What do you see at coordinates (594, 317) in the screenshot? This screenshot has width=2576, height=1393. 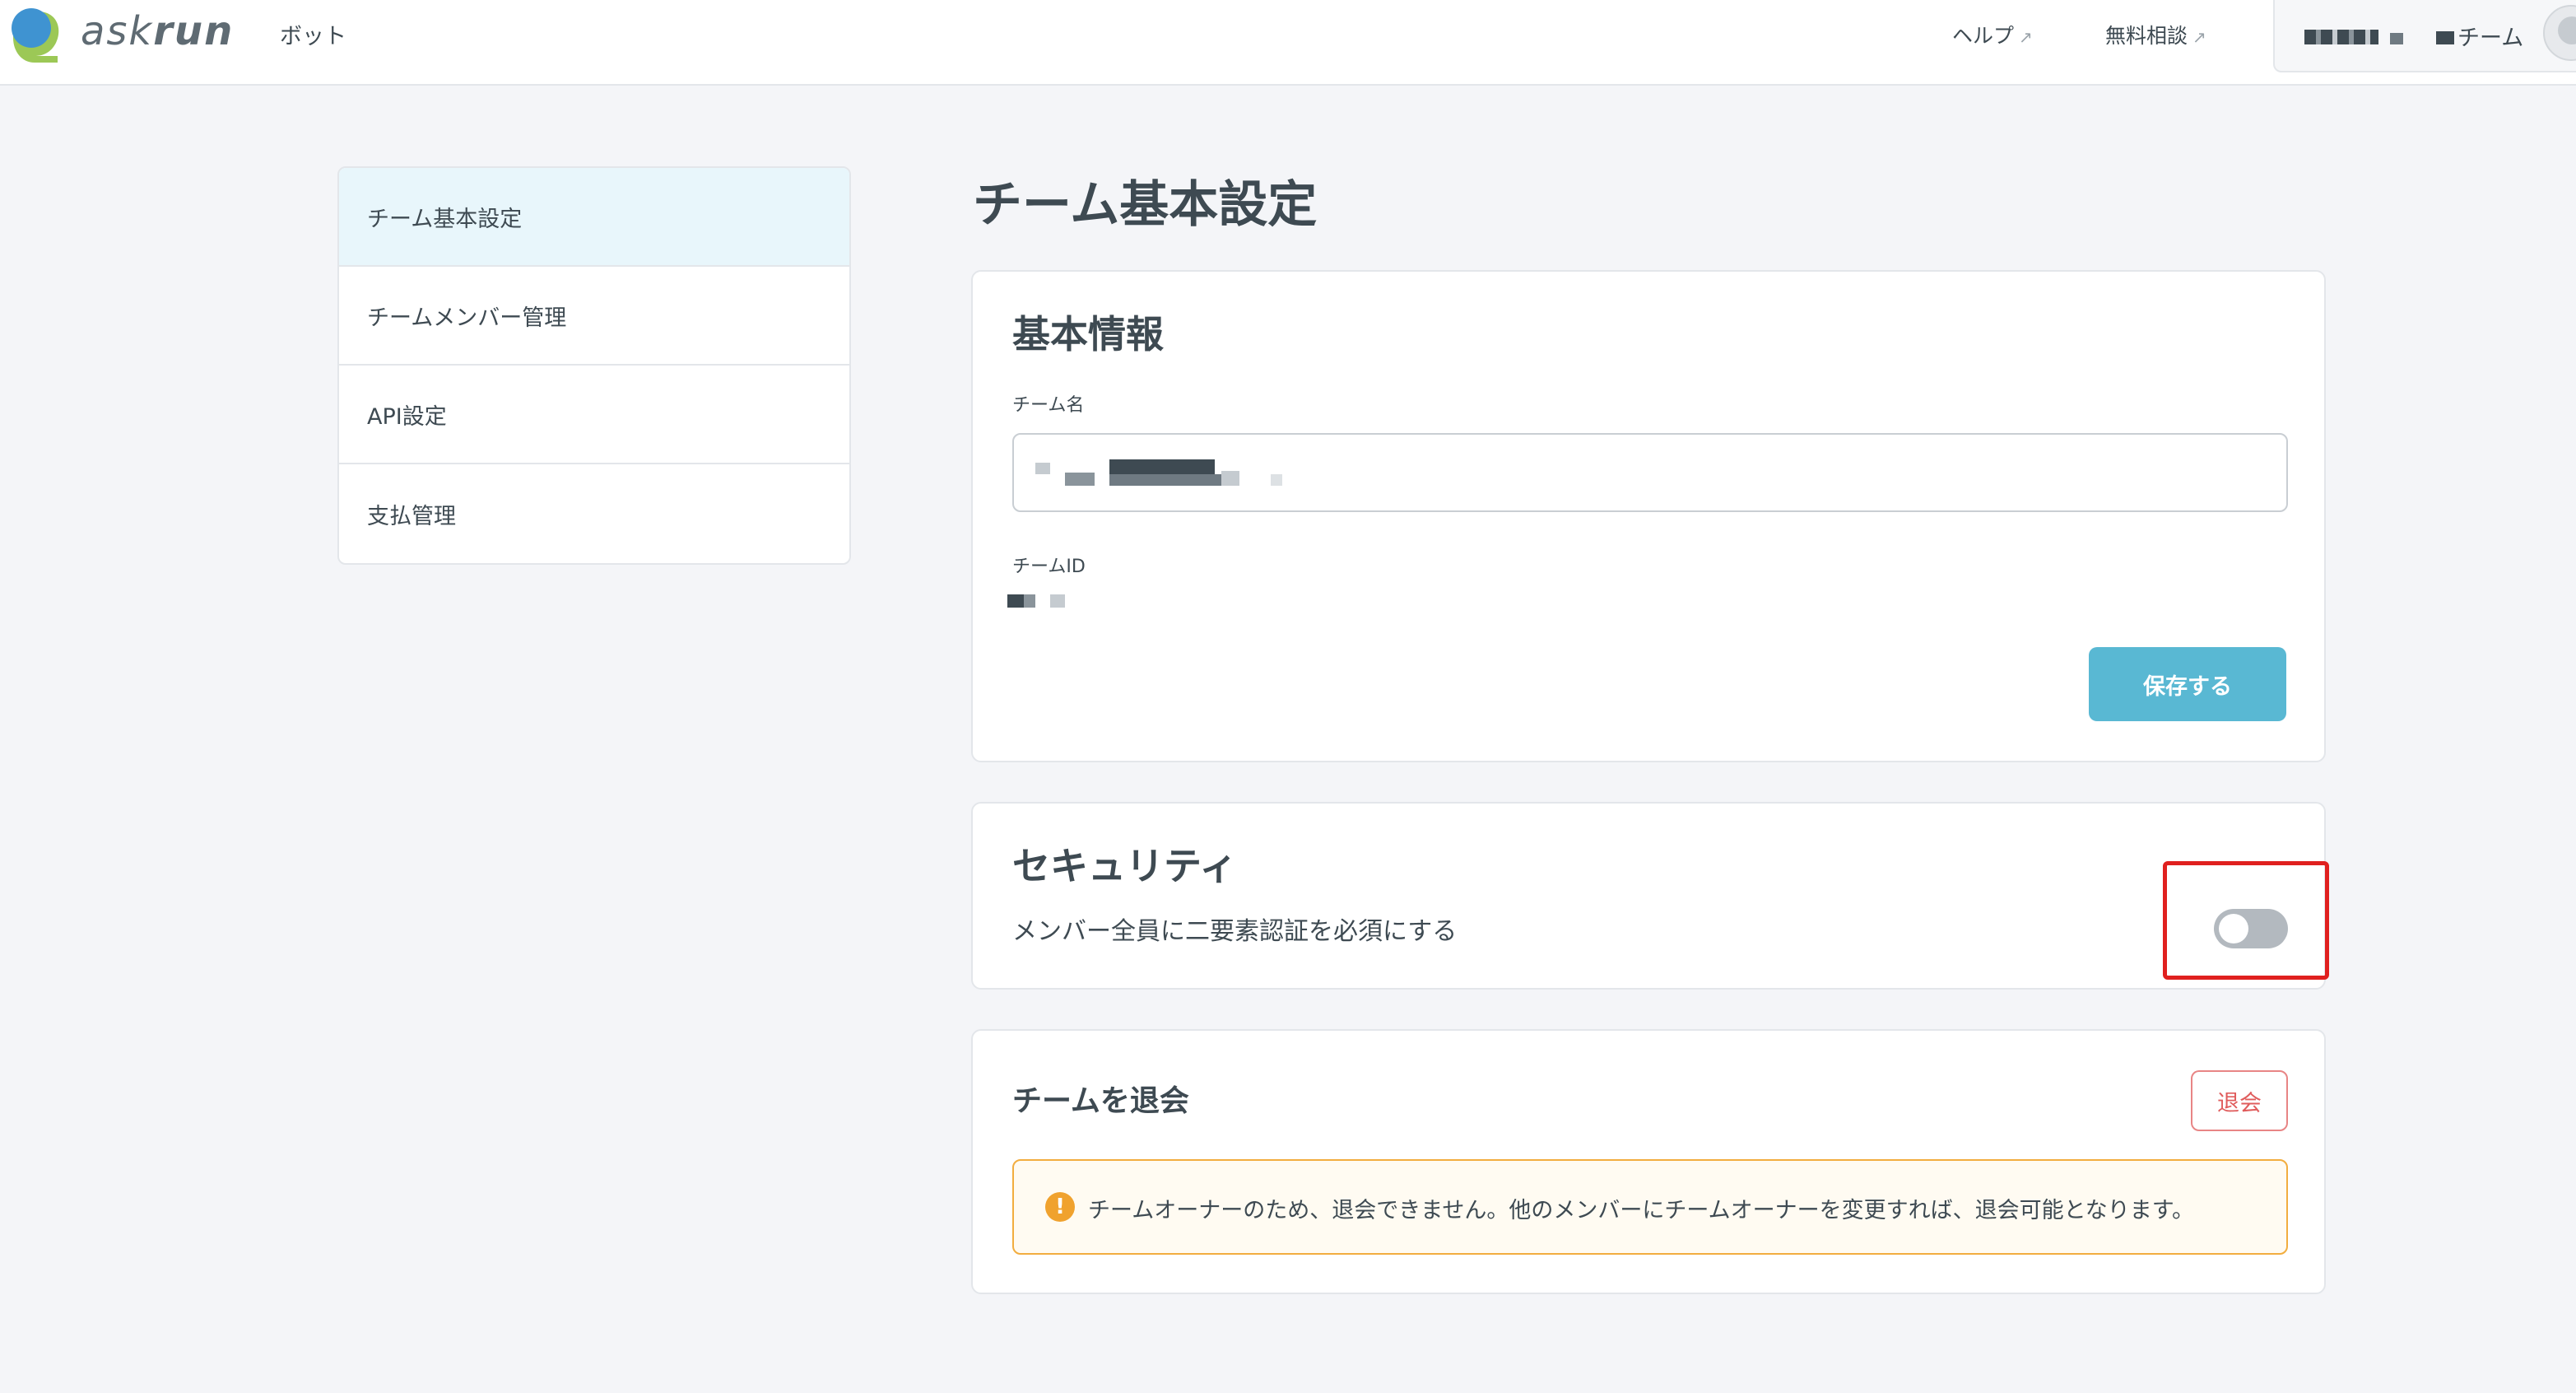 I see `sidebar-item-team-member-management: チームメンバー管理` at bounding box center [594, 317].